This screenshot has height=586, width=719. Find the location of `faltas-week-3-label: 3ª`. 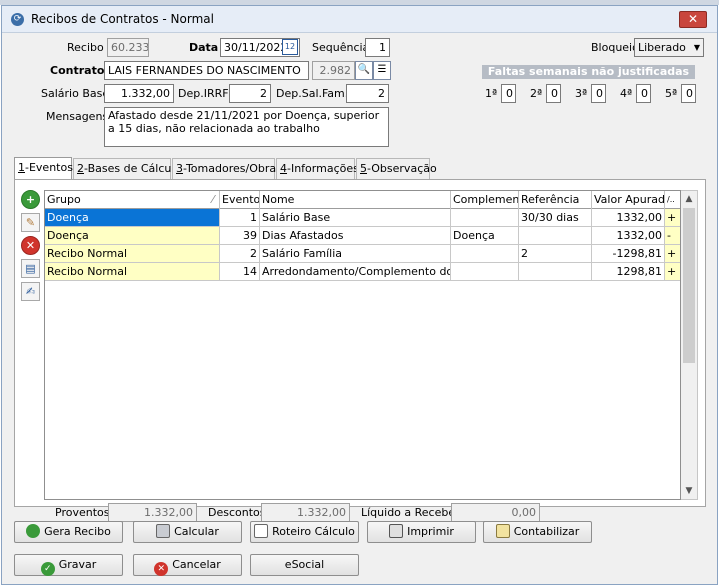

faltas-week-3-label: 3ª is located at coordinates (581, 93).